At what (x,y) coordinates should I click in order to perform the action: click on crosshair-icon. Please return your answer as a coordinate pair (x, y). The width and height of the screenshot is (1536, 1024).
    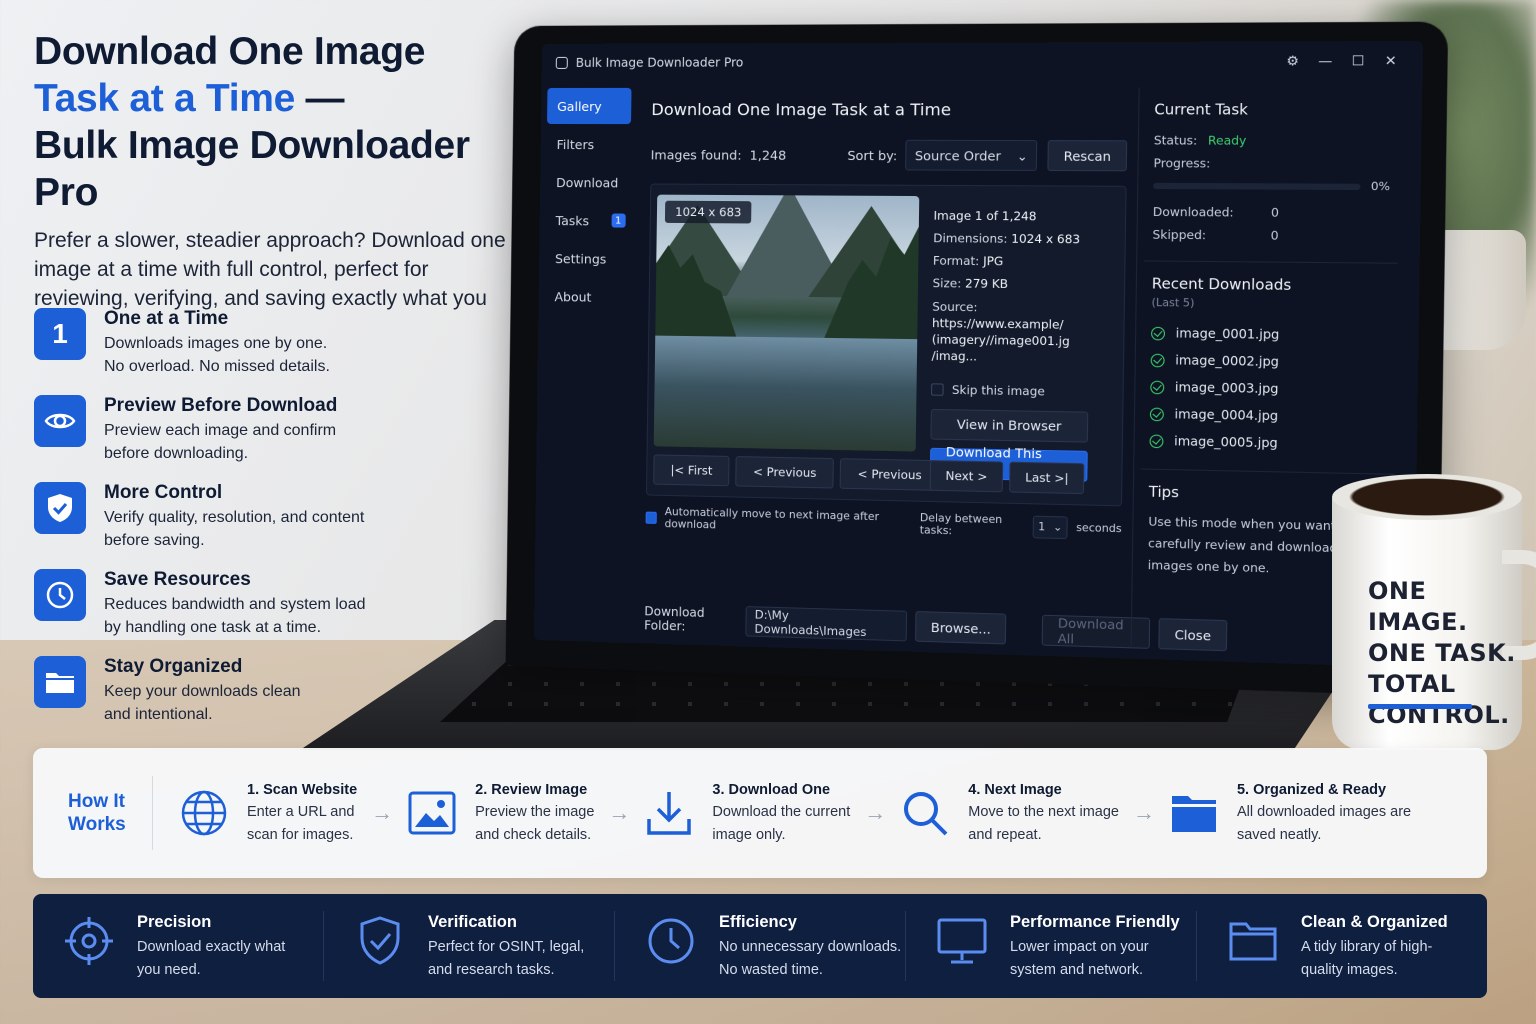
    Looking at the image, I should click on (89, 941).